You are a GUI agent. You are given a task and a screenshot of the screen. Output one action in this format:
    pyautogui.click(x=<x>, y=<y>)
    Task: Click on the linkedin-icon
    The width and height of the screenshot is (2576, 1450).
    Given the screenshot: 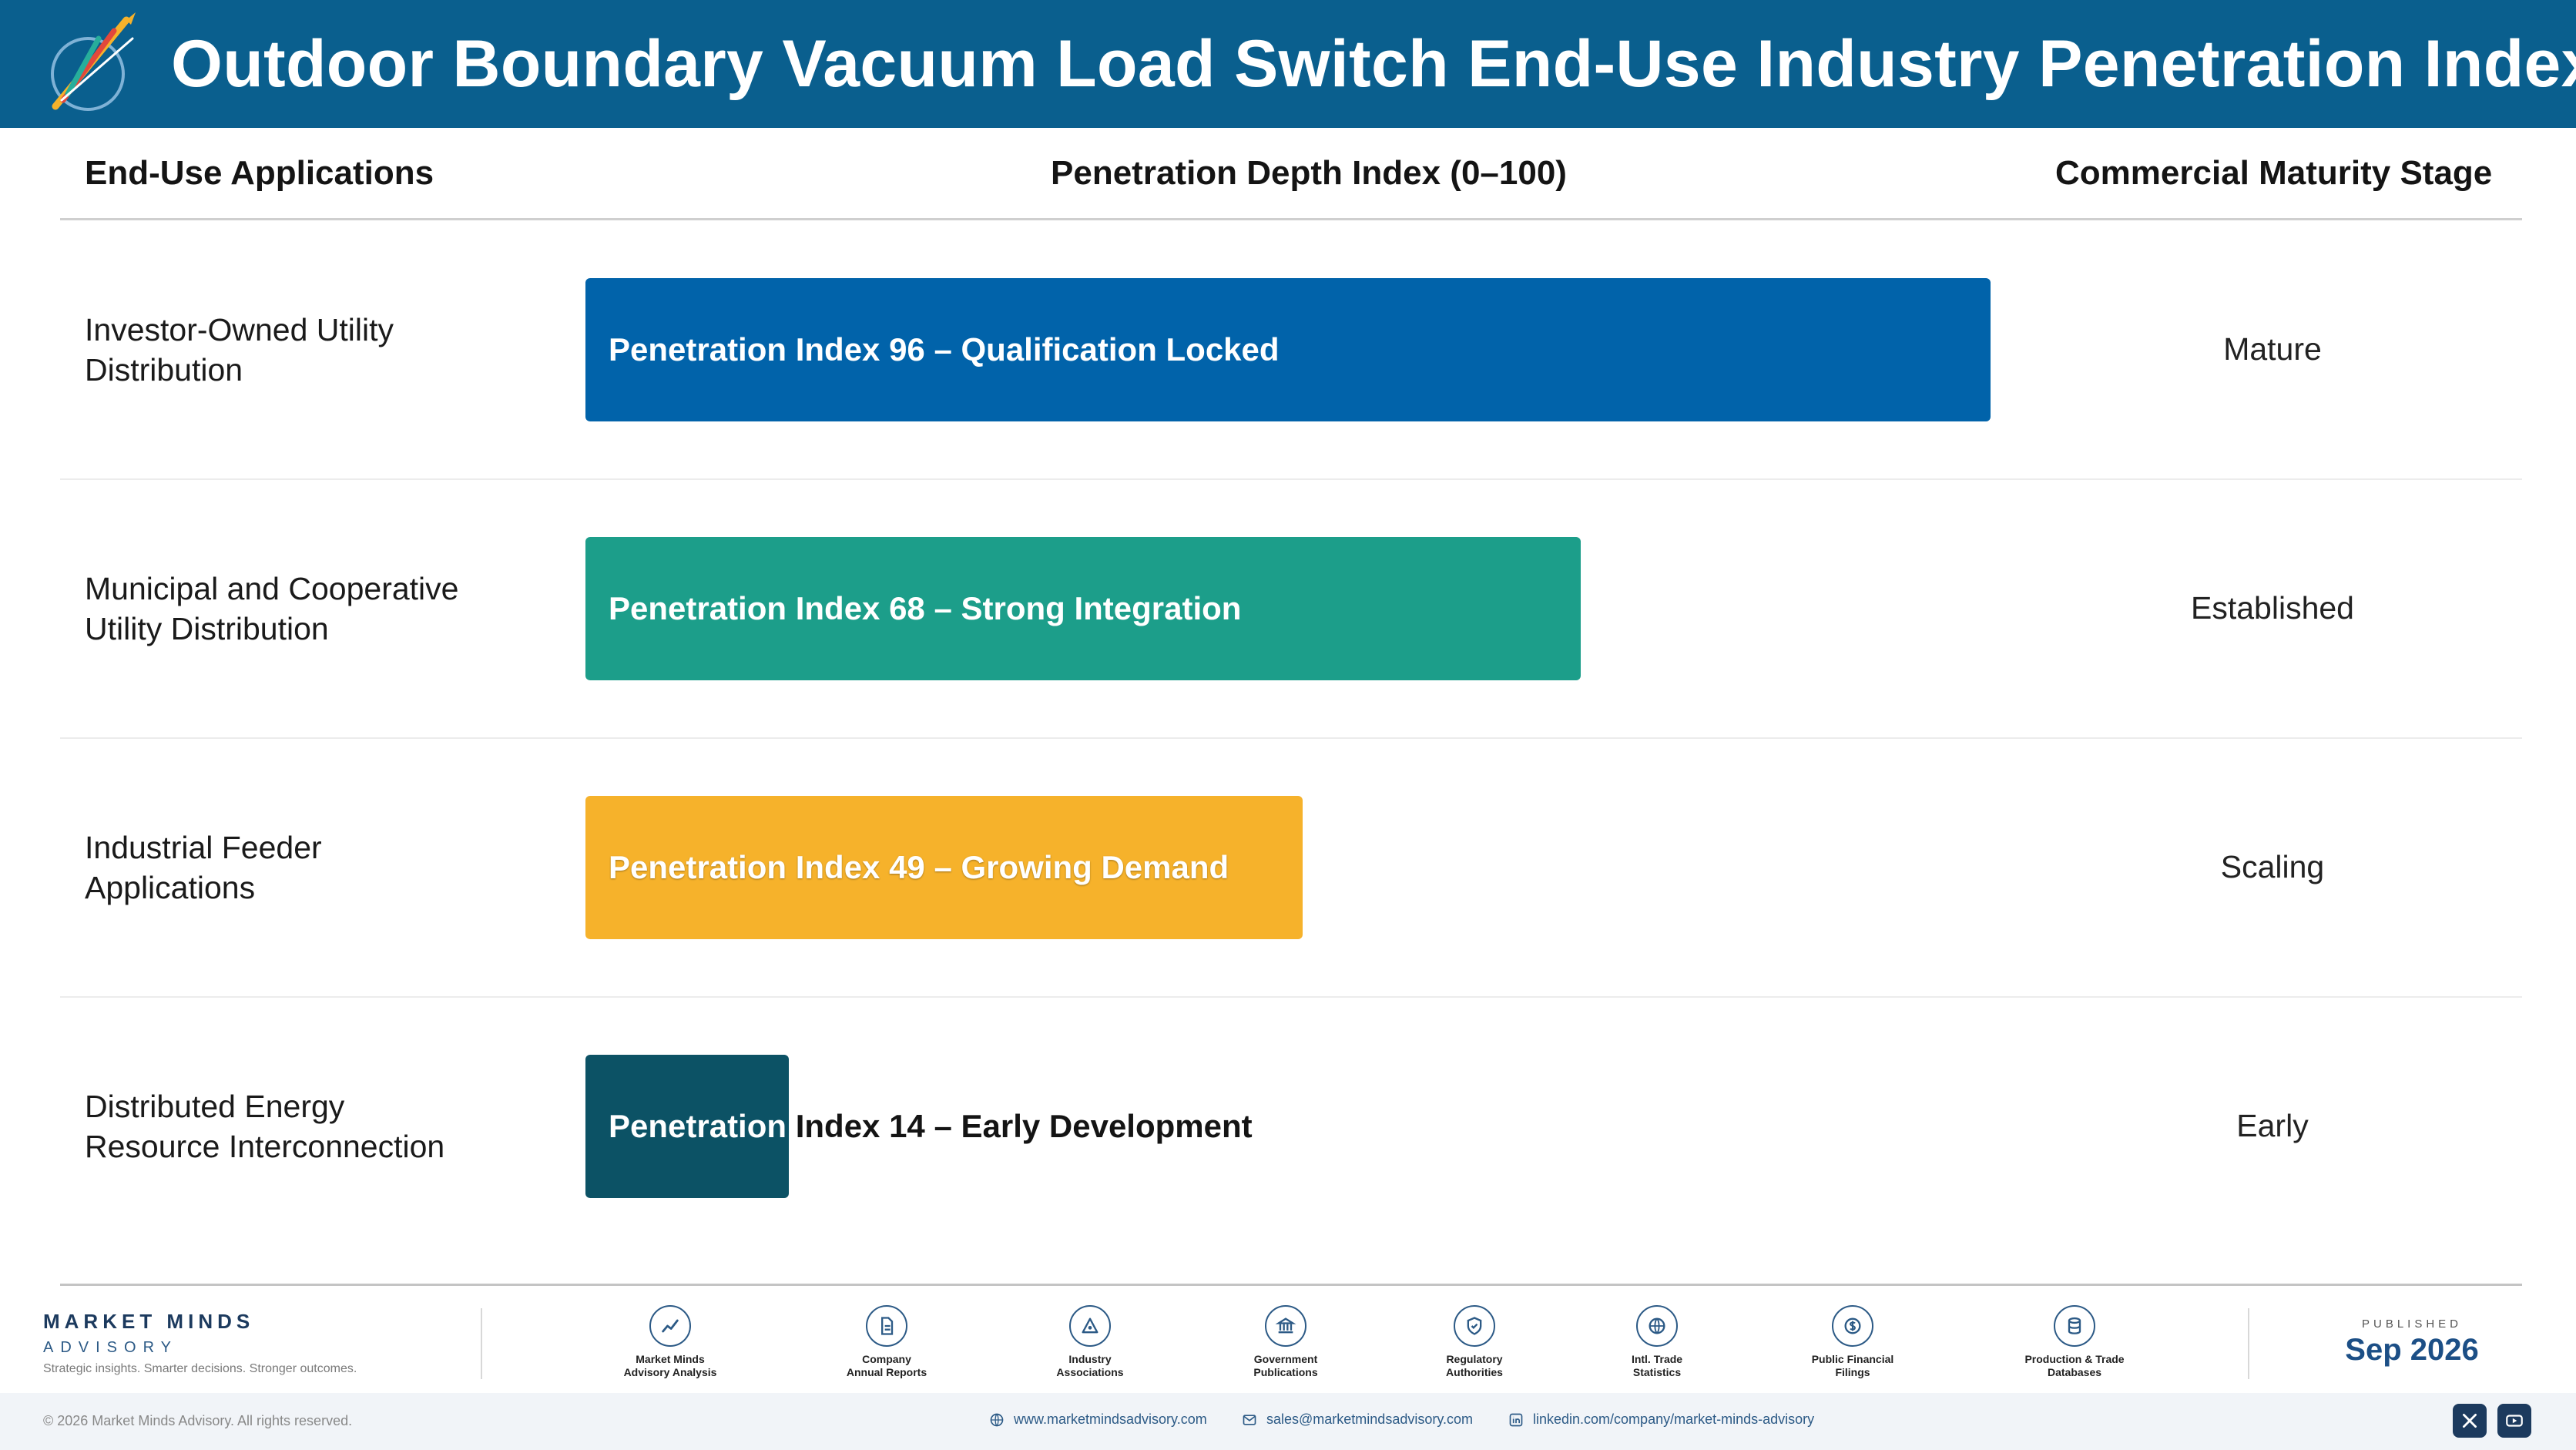 What is the action you would take?
    pyautogui.click(x=1516, y=1419)
    